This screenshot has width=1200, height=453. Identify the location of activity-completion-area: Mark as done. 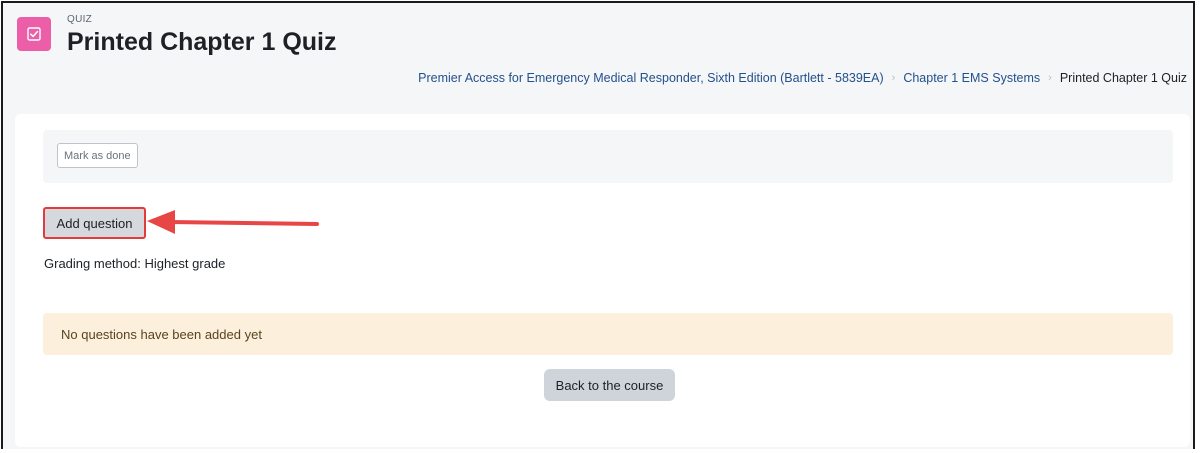
(608, 156).